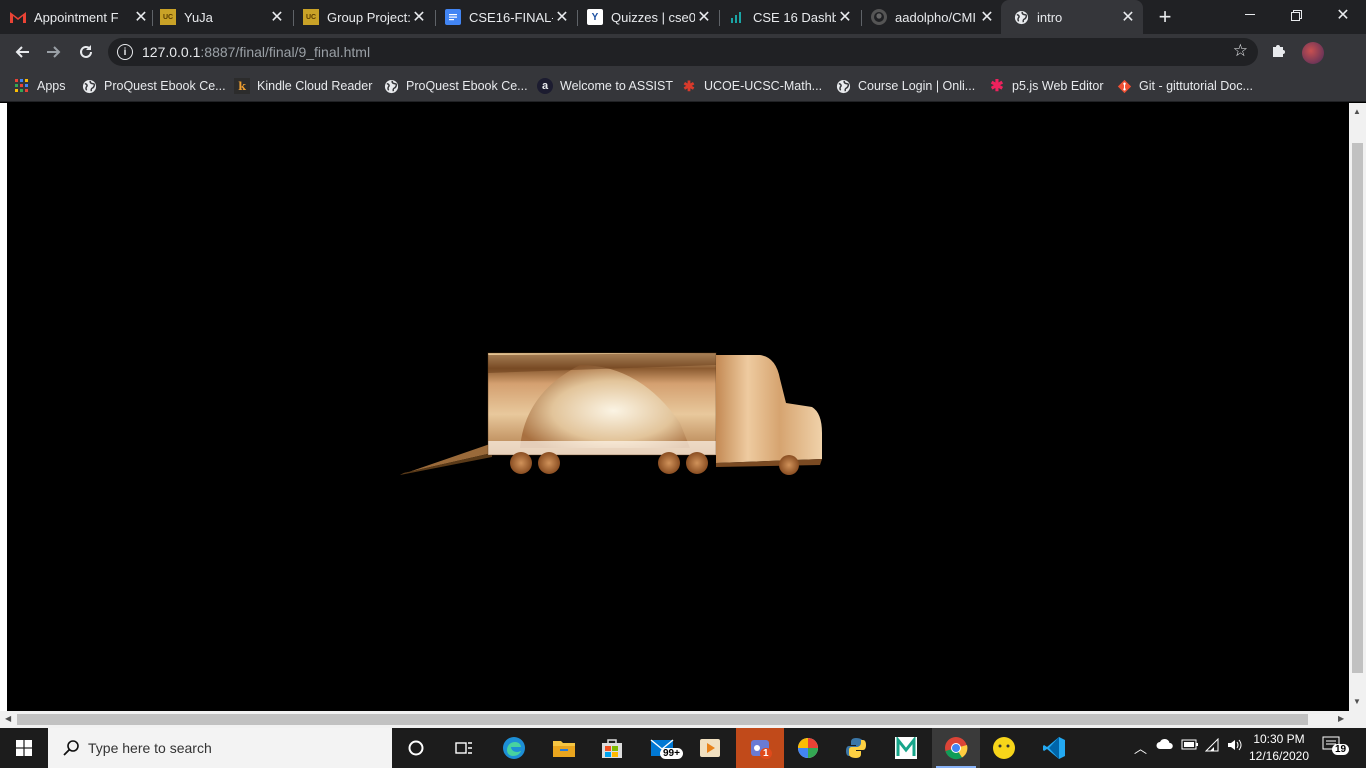 The image size is (1366, 768). I want to click on tab-title: intro, so click(1050, 17).